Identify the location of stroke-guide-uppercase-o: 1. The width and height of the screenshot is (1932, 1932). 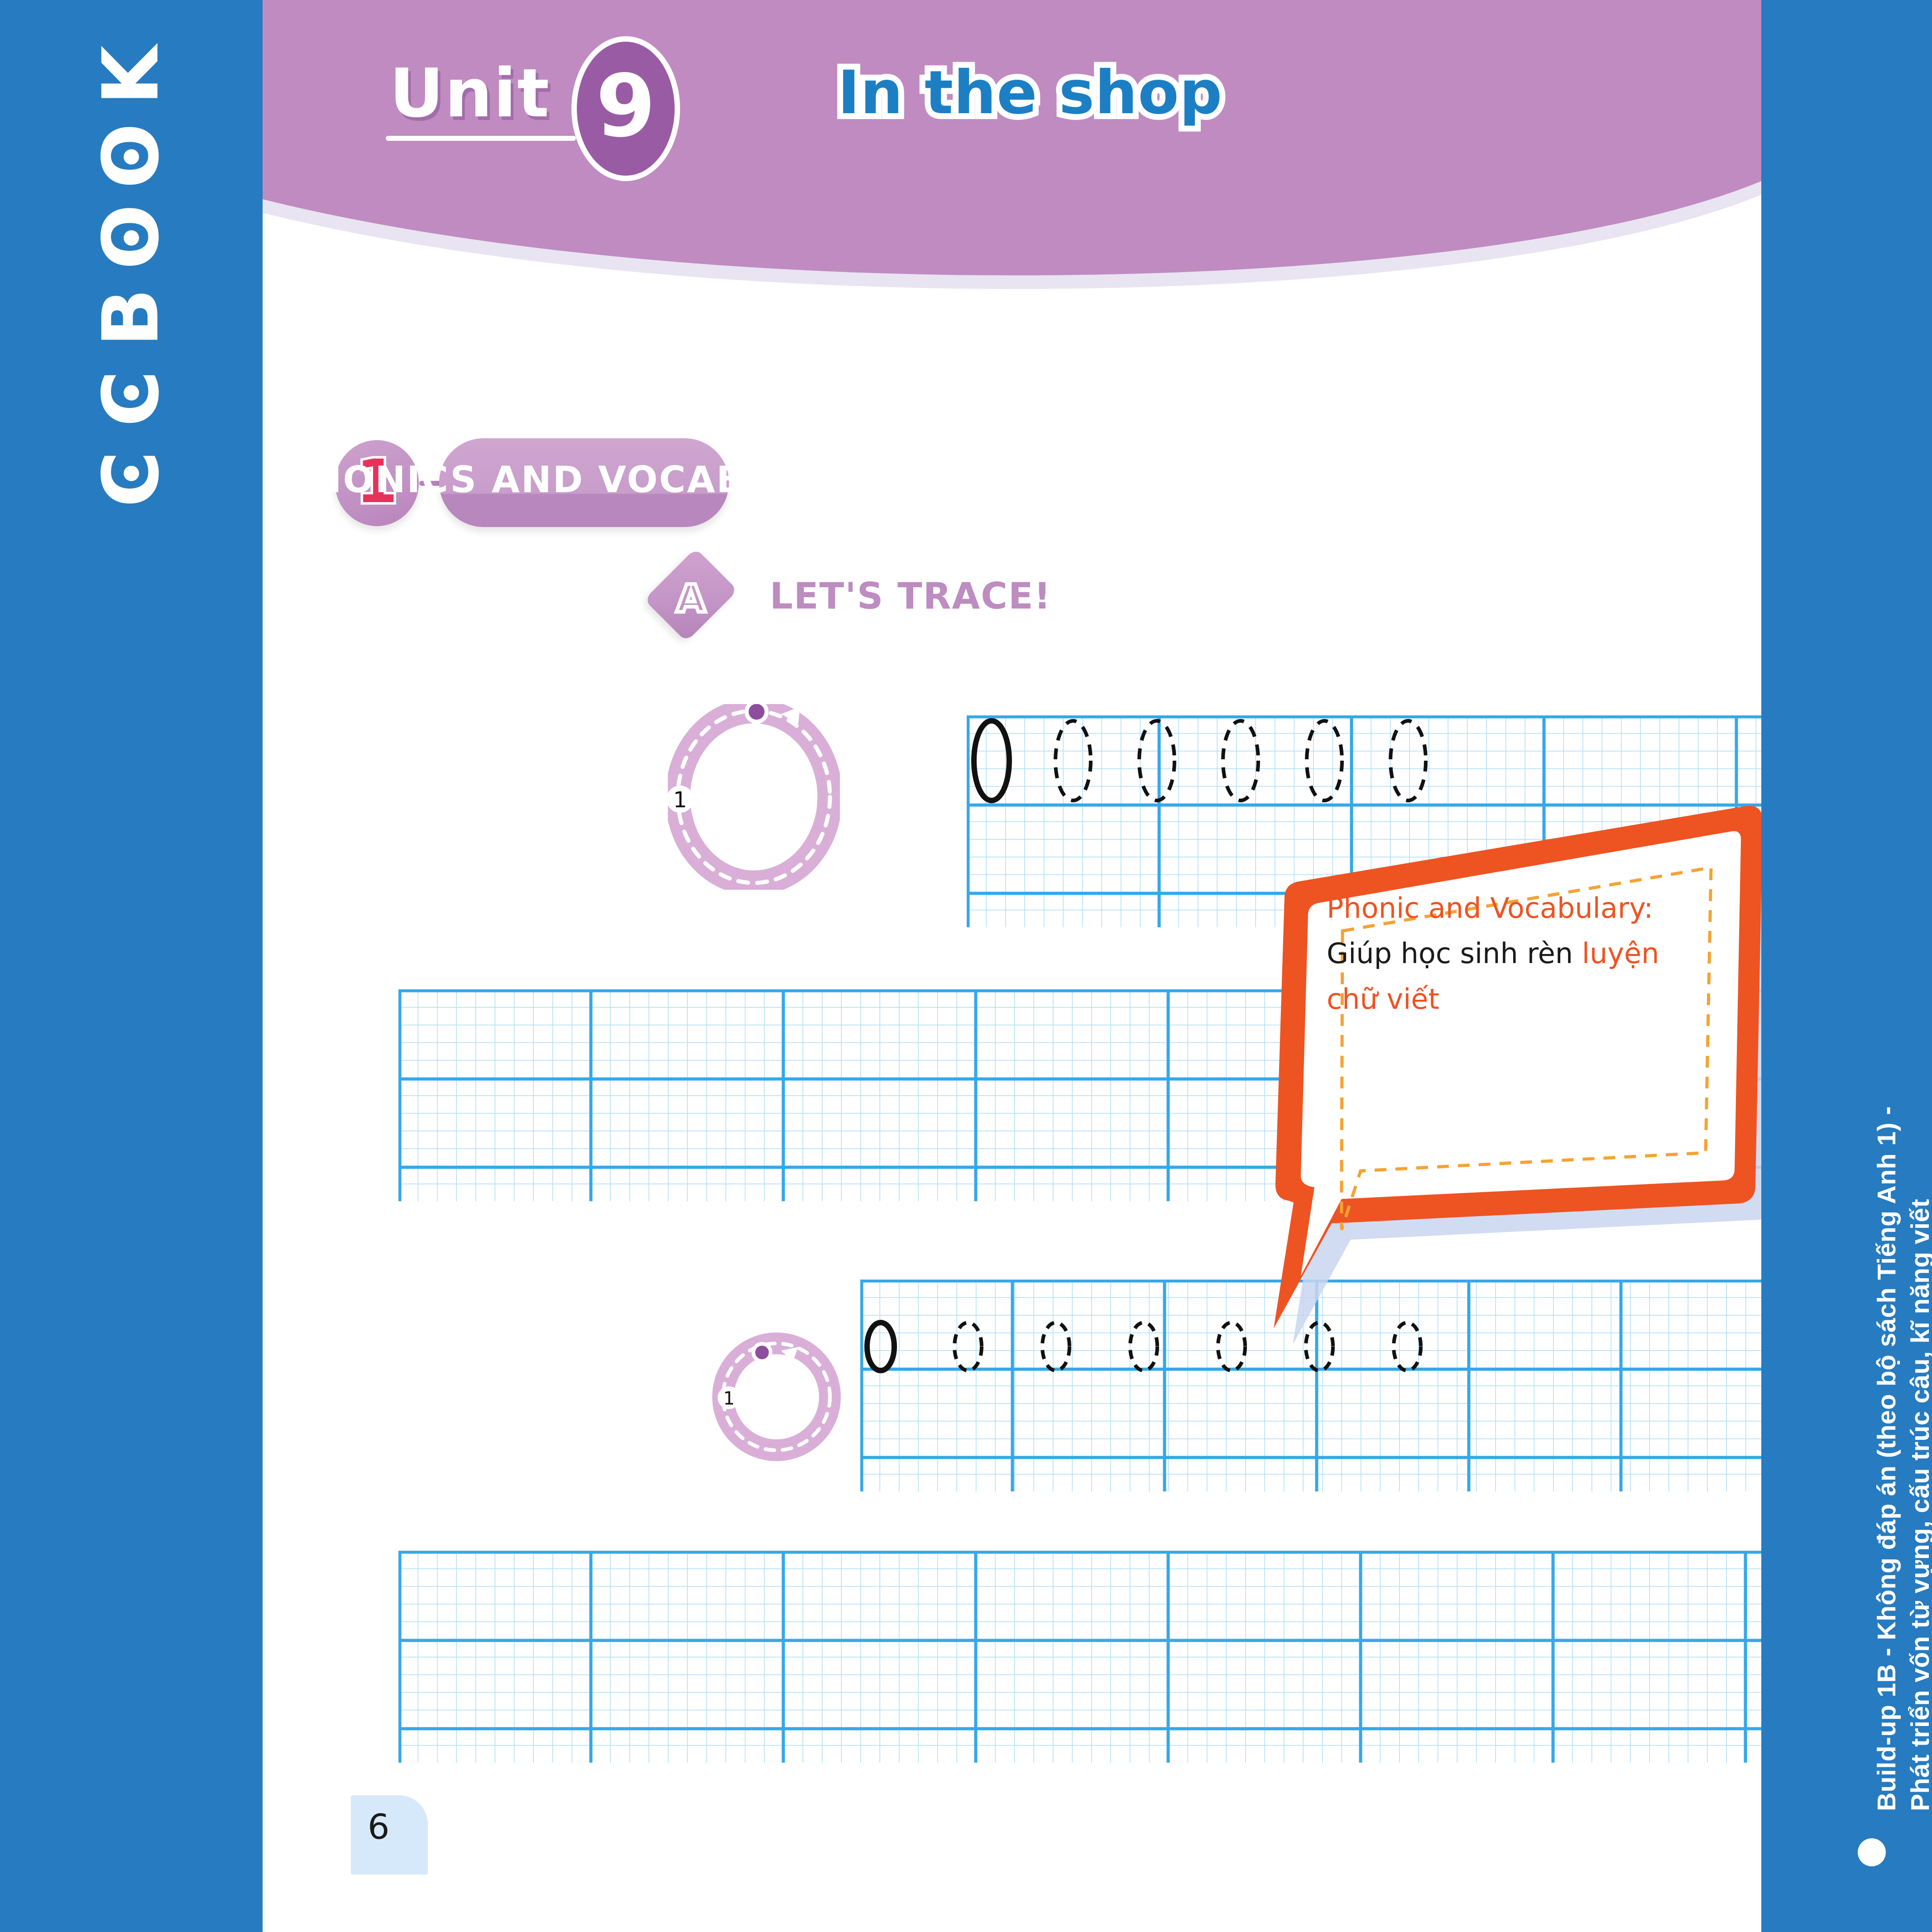
(754, 797).